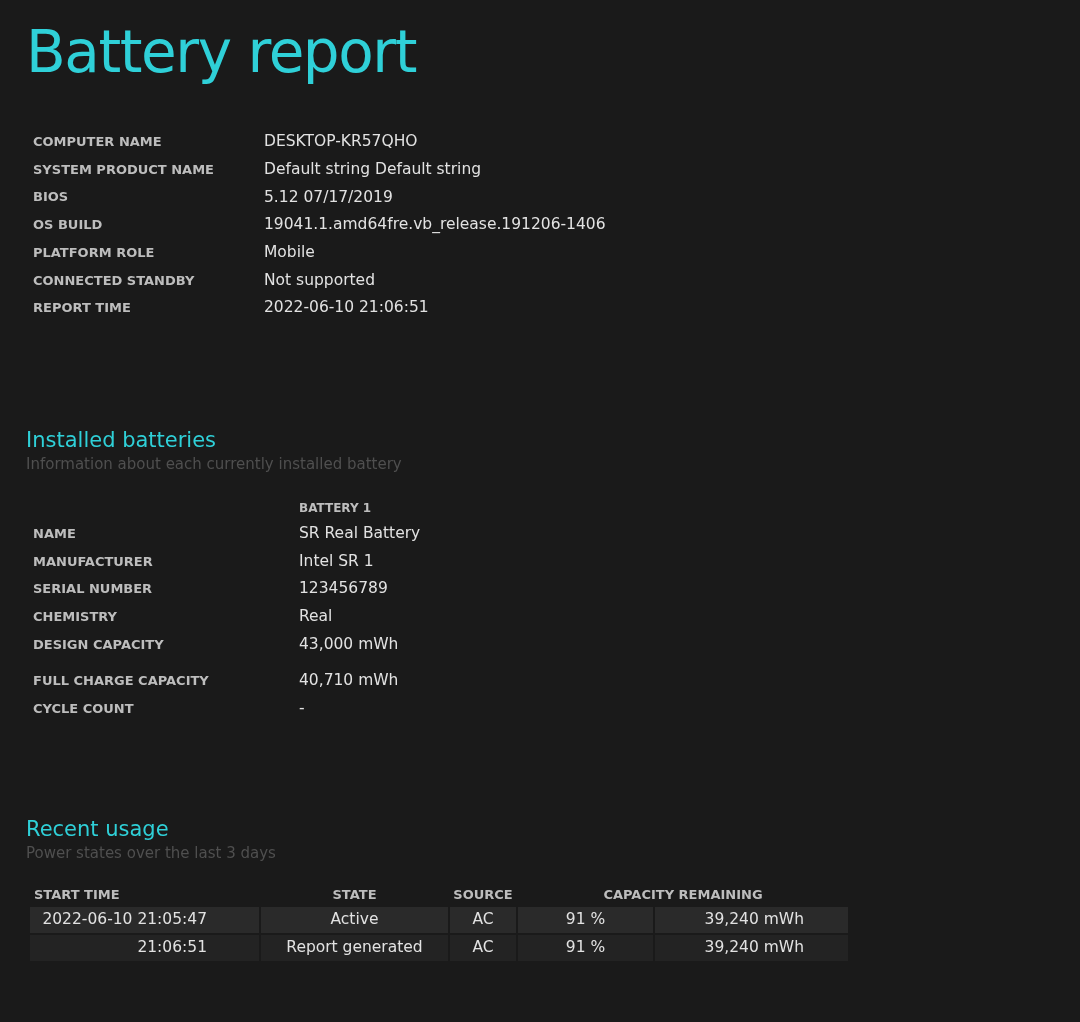 Image resolution: width=1080 pixels, height=1022 pixels. Describe the element at coordinates (354, 919) in the screenshot. I see `table-cell: Active` at that location.